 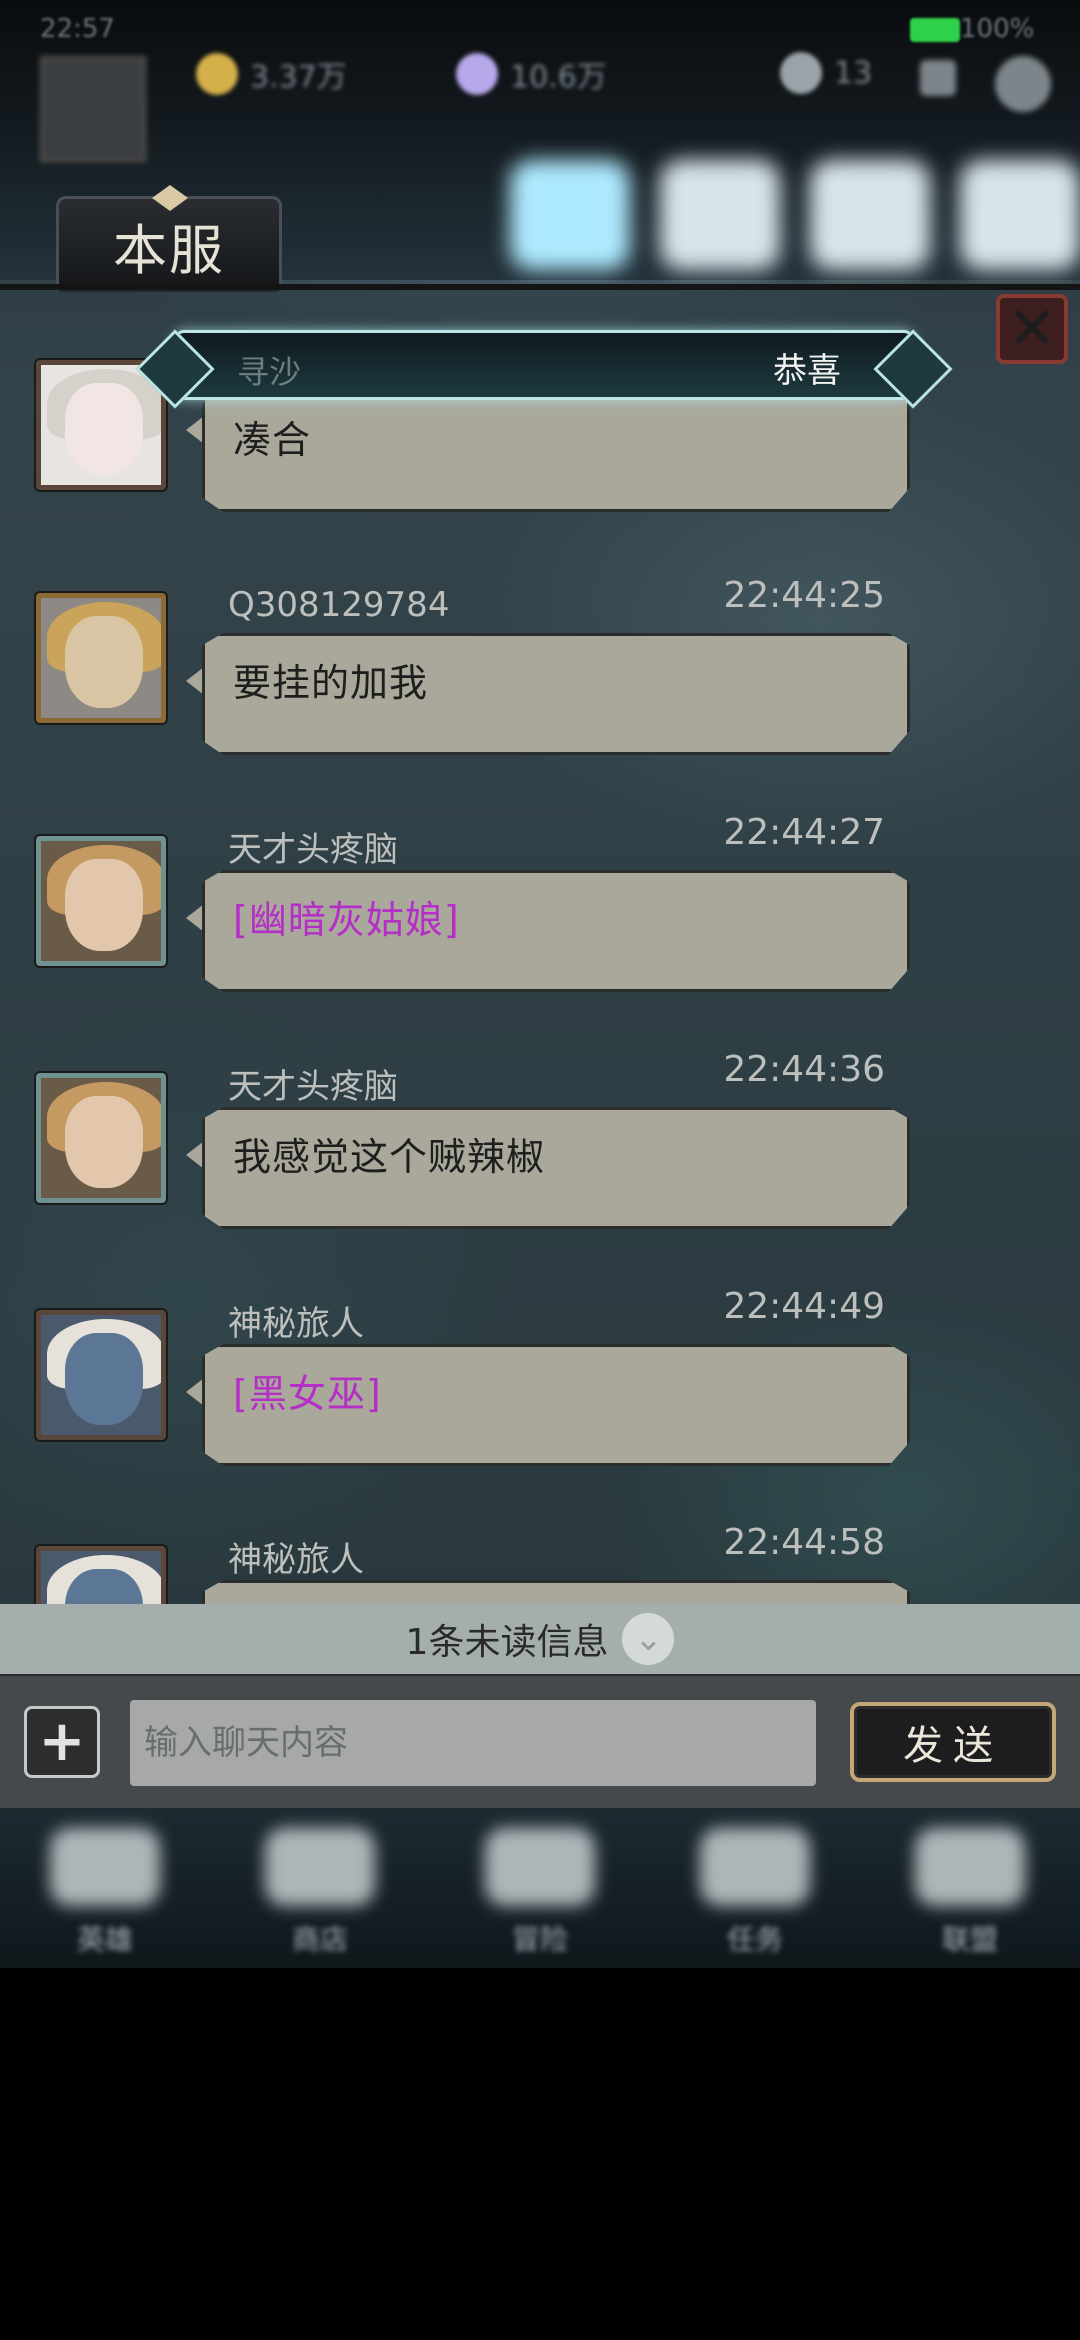 I want to click on chat-message: 天才头疼脑 22:44:36 我感觉这个贼辣椒, so click(x=540, y=1166).